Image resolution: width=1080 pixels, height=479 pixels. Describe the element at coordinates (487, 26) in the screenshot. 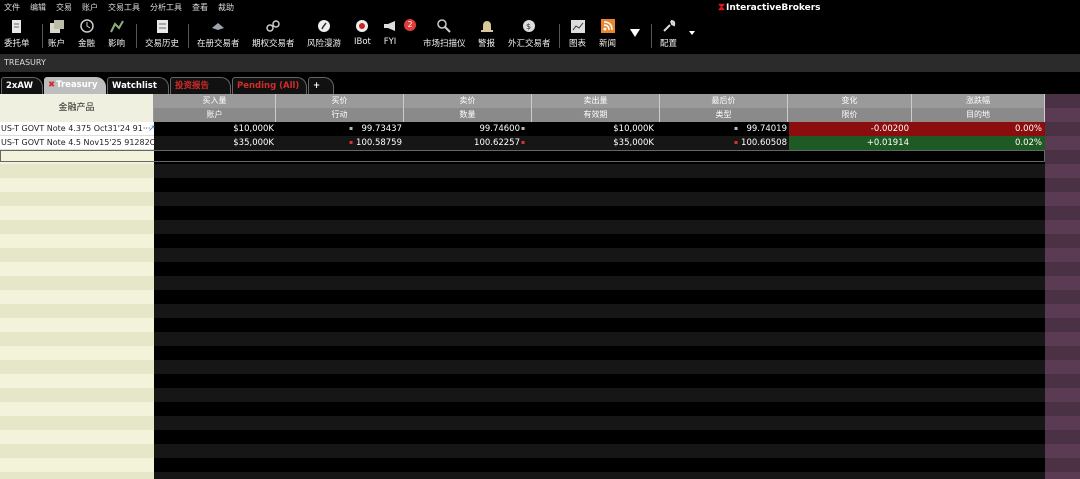

I see `alert-bell-icon` at that location.